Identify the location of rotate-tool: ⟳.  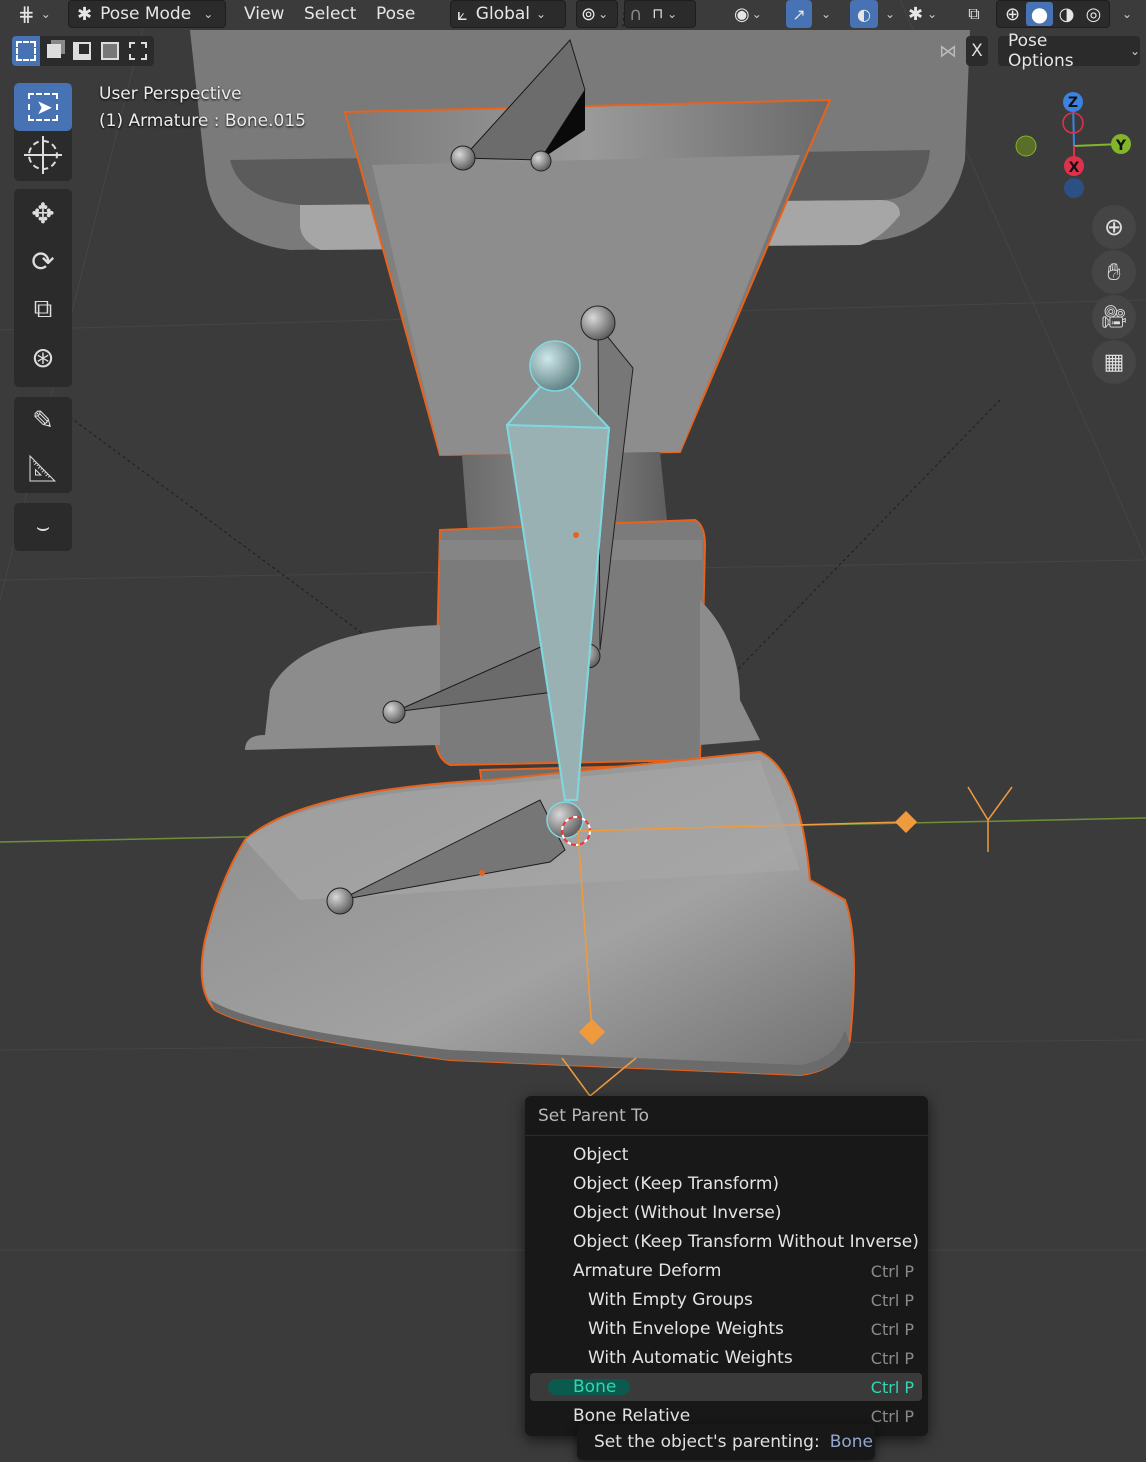
(43, 261).